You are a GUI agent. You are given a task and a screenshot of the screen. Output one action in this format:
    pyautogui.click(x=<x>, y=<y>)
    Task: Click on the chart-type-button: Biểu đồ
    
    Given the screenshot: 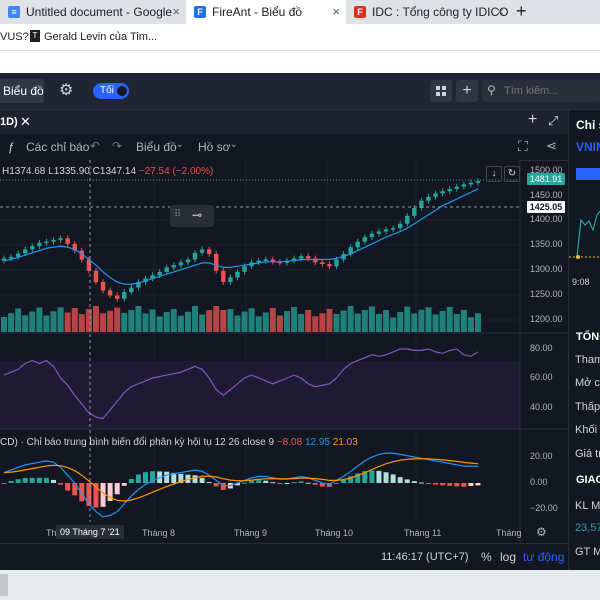 What is the action you would take?
    pyautogui.click(x=156, y=147)
    